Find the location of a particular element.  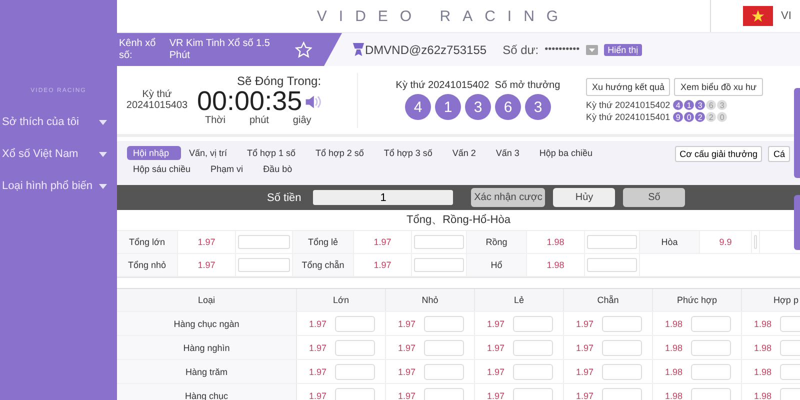

bet-tab: Phạm vi is located at coordinates (230, 169).